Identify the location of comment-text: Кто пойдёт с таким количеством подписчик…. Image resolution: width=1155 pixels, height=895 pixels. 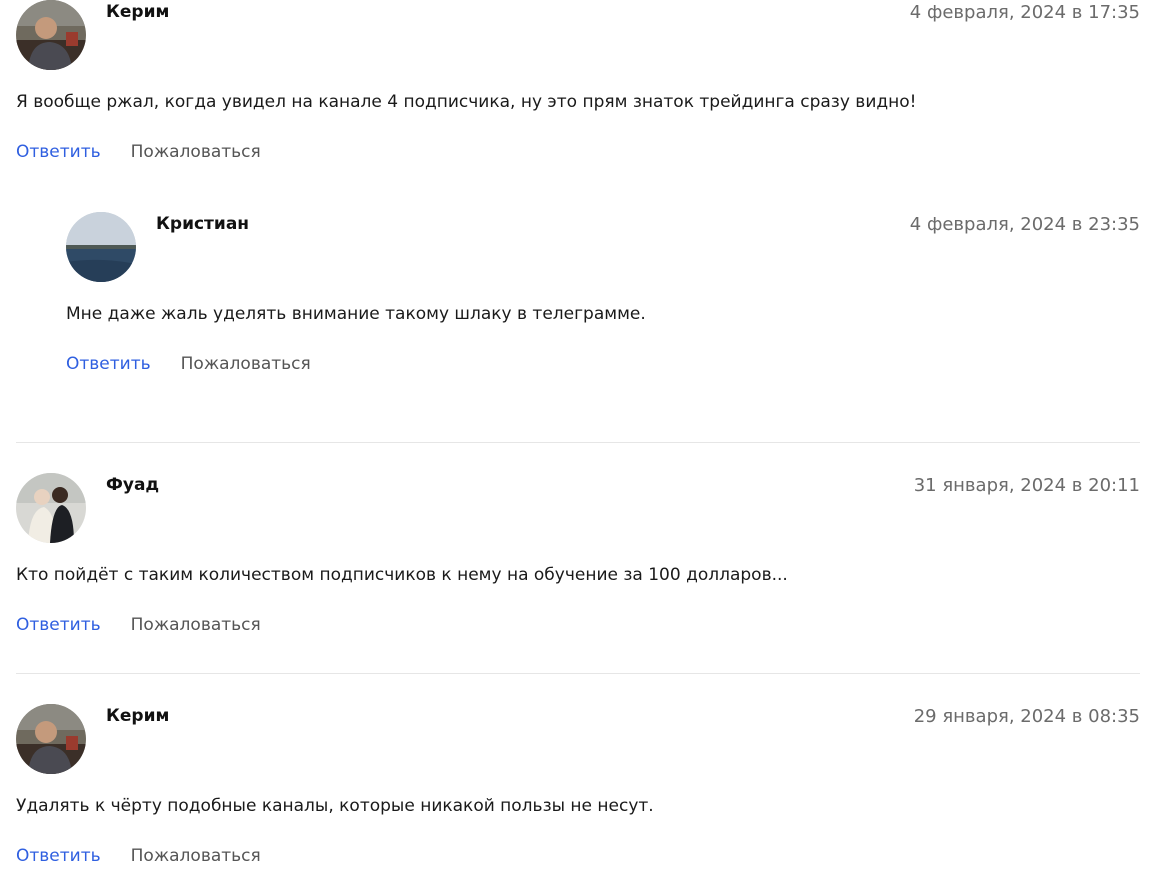
(402, 575).